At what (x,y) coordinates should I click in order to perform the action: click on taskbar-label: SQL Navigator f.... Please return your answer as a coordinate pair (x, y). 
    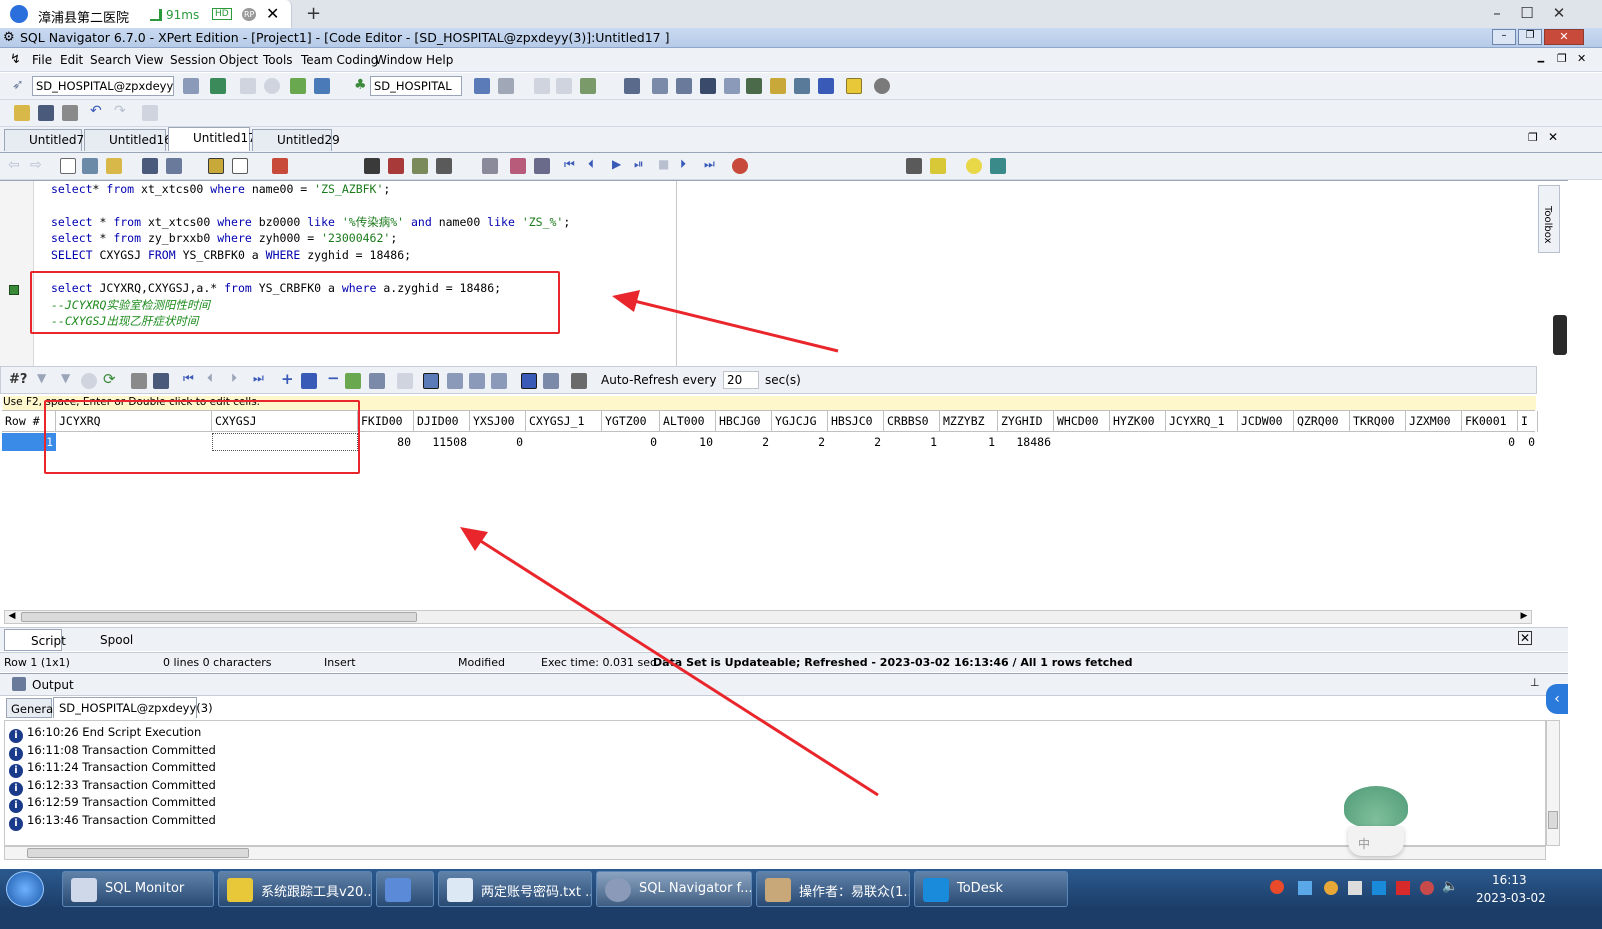
    Looking at the image, I should click on (695, 888).